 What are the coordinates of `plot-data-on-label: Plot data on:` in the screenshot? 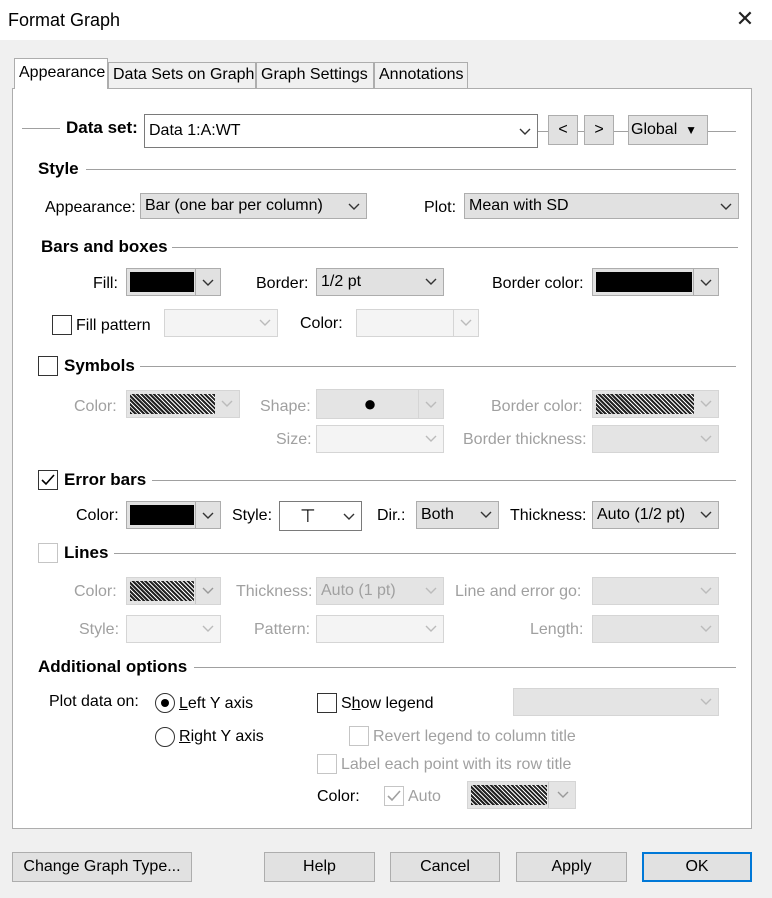 It's located at (94, 701).